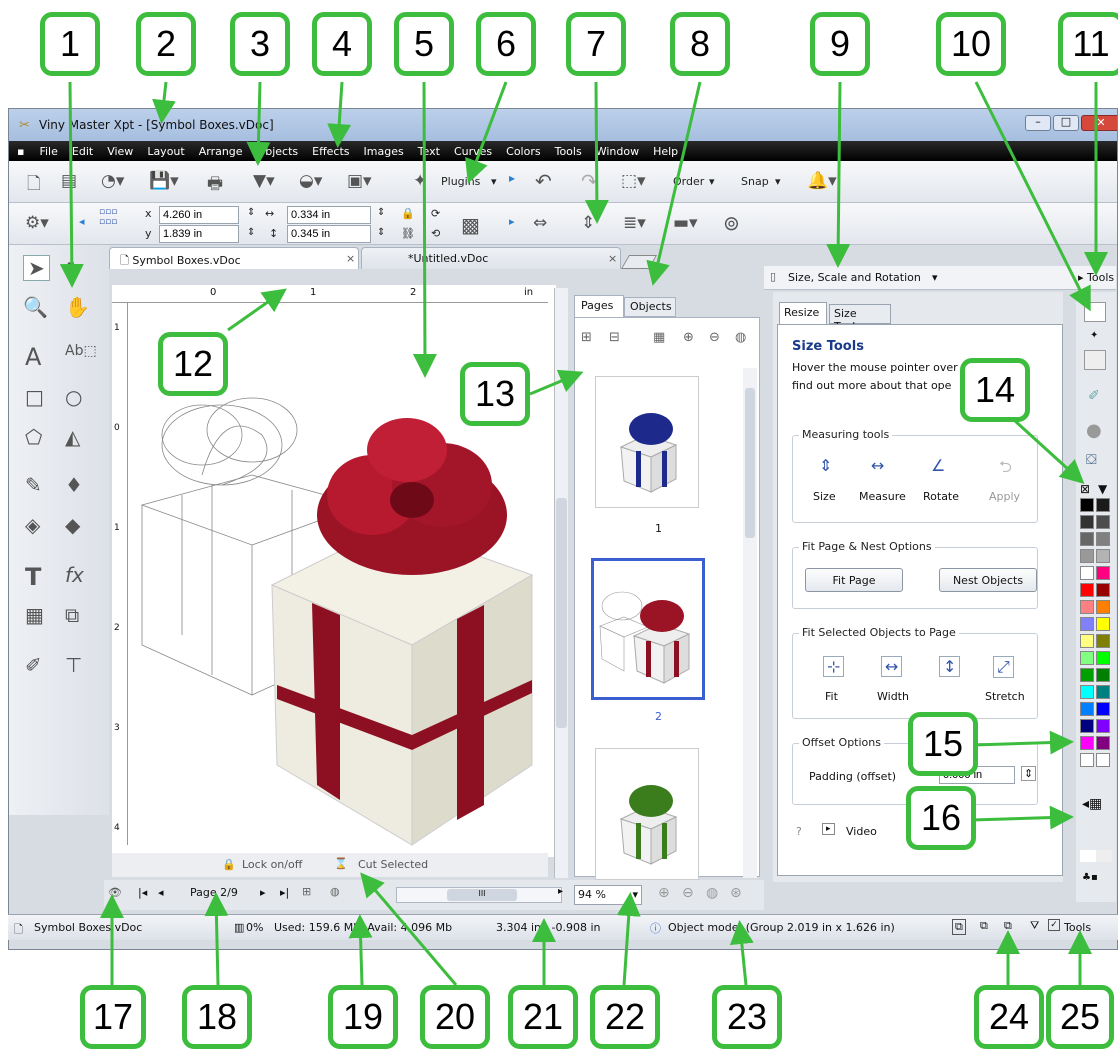 The width and height of the screenshot is (1118, 1053). Describe the element at coordinates (435, 213) in the screenshot. I see `rotate-cw-icon: ⟳` at that location.